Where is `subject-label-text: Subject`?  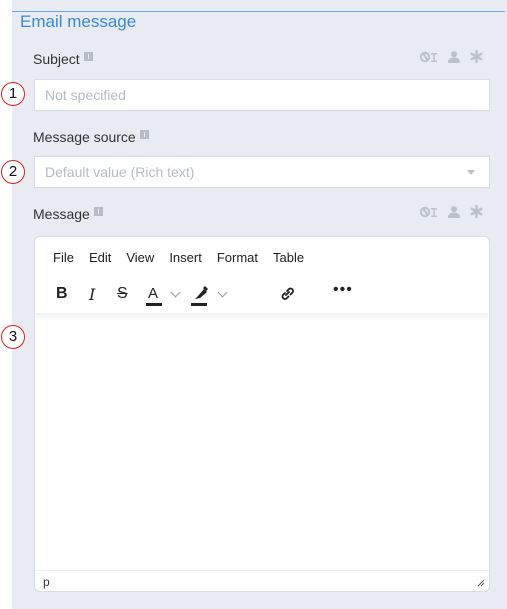
subject-label-text: Subject is located at coordinates (56, 59).